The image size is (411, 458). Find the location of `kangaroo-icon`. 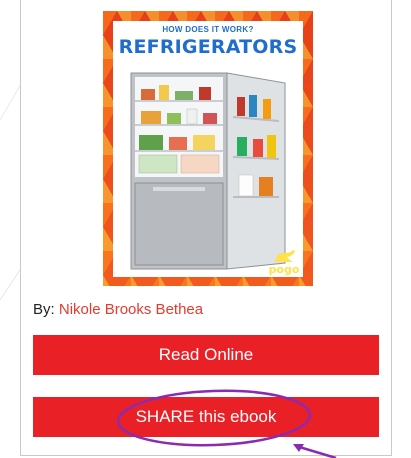

kangaroo-icon is located at coordinates (285, 256).